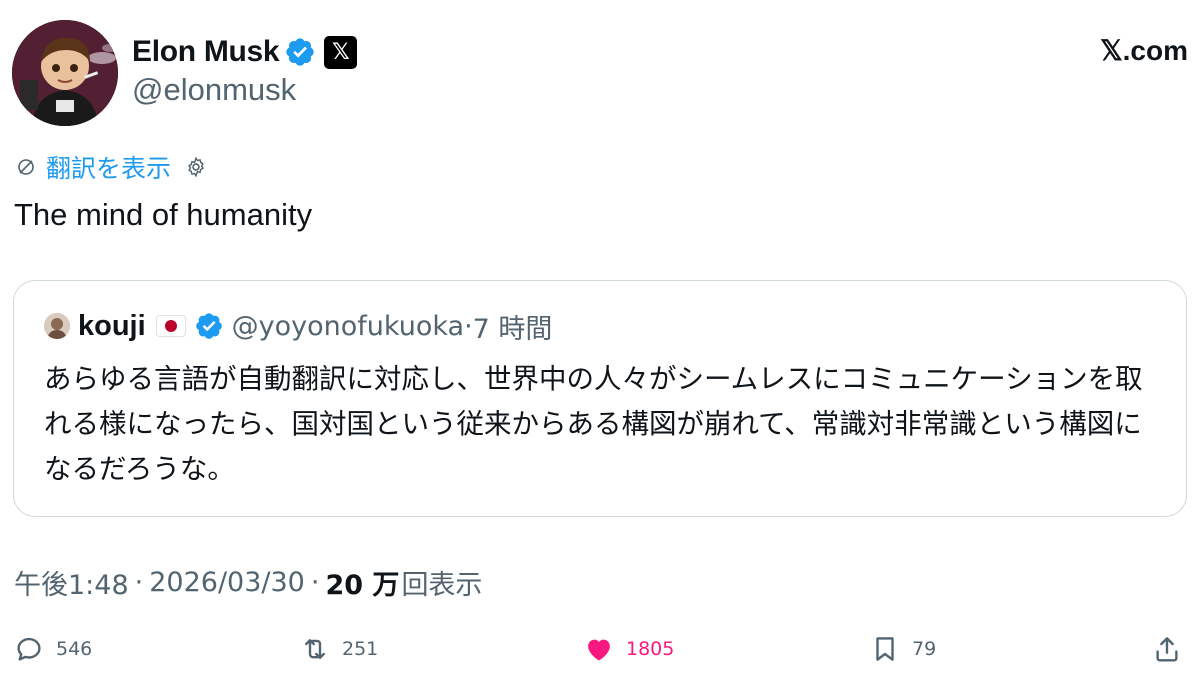 The width and height of the screenshot is (1200, 696). Describe the element at coordinates (170, 326) in the screenshot. I see `japan-flag-icon` at that location.